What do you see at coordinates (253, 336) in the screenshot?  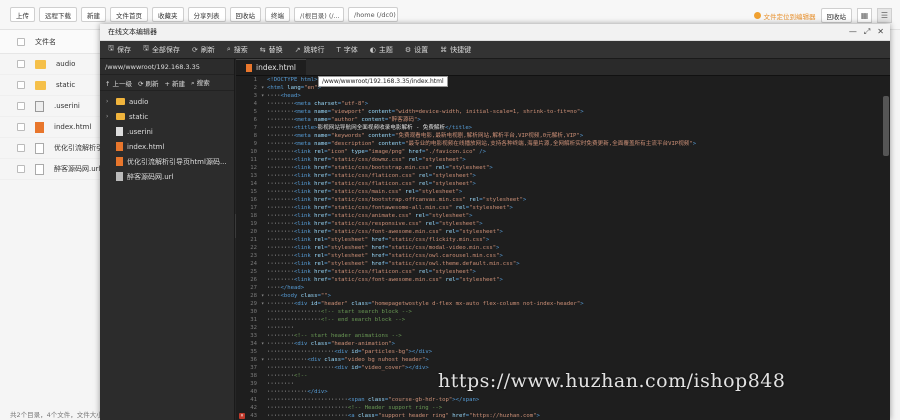 I see `line-number-text: 33` at bounding box center [253, 336].